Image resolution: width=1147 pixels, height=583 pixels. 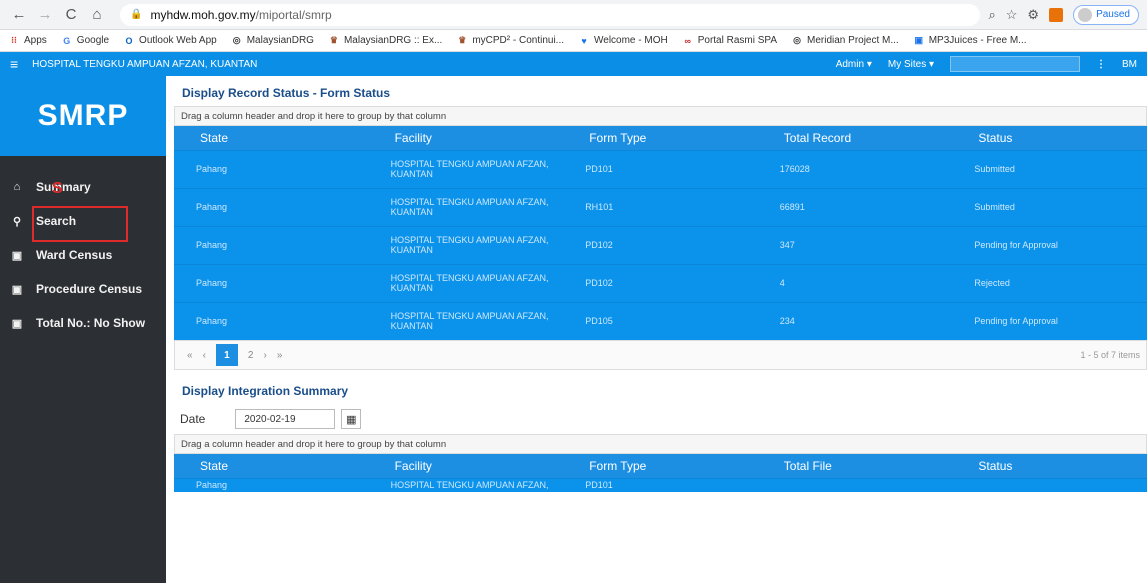 What do you see at coordinates (737, 40) in the screenshot?
I see `bookmark-label: Portal Rasmi SPA` at bounding box center [737, 40].